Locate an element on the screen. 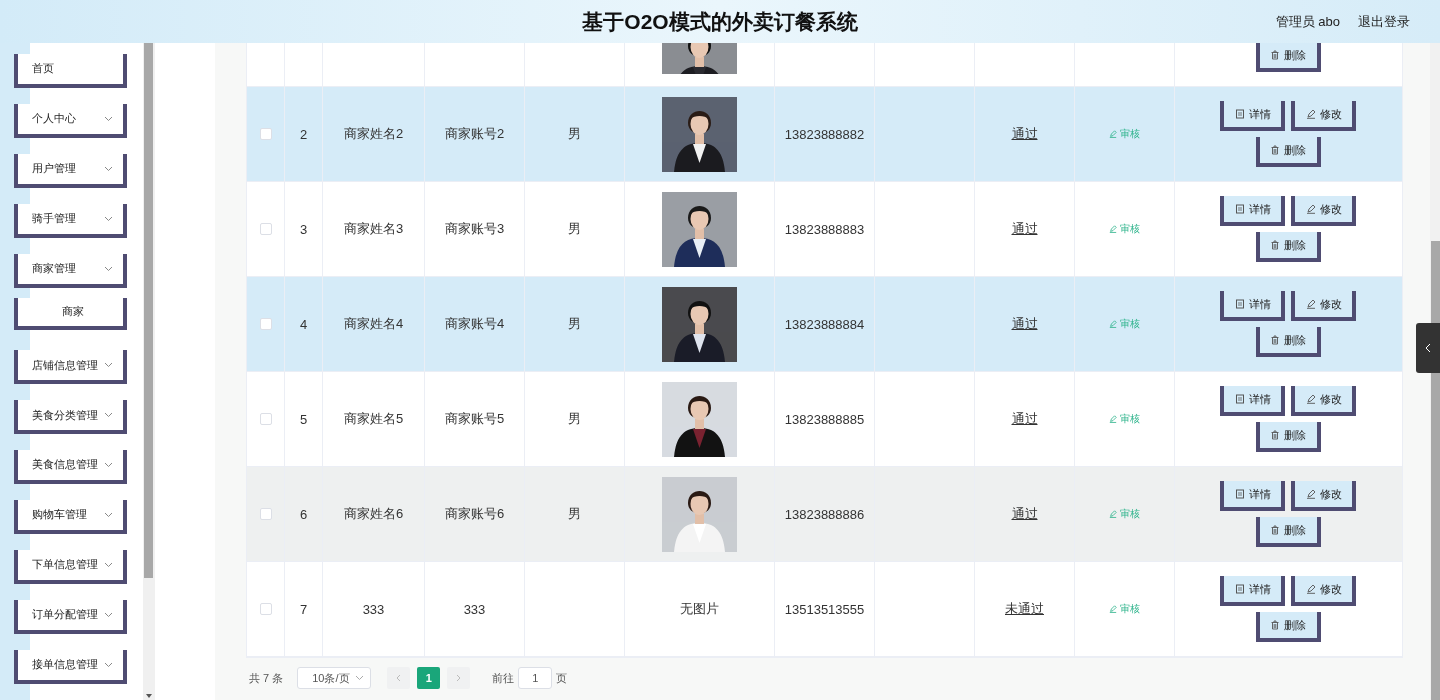 The width and height of the screenshot is (1440, 700). menu-label: 用户管理 is located at coordinates (54, 169).